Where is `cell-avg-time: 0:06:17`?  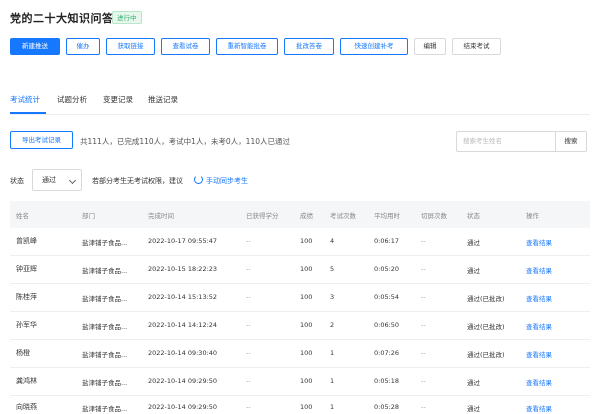 cell-avg-time: 0:06:17 is located at coordinates (387, 241).